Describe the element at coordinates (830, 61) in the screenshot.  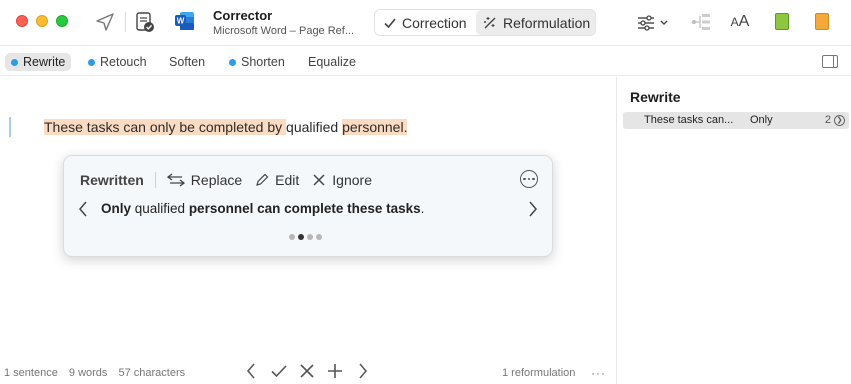
I see `sidebar-toggle-icon` at that location.